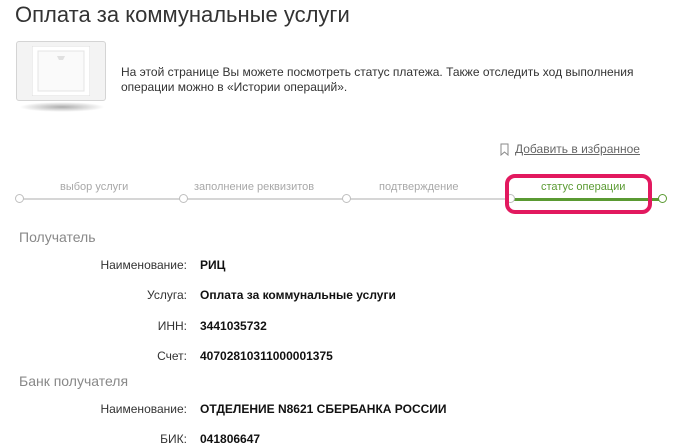  I want to click on step-label-service: выбор услуги, so click(94, 187).